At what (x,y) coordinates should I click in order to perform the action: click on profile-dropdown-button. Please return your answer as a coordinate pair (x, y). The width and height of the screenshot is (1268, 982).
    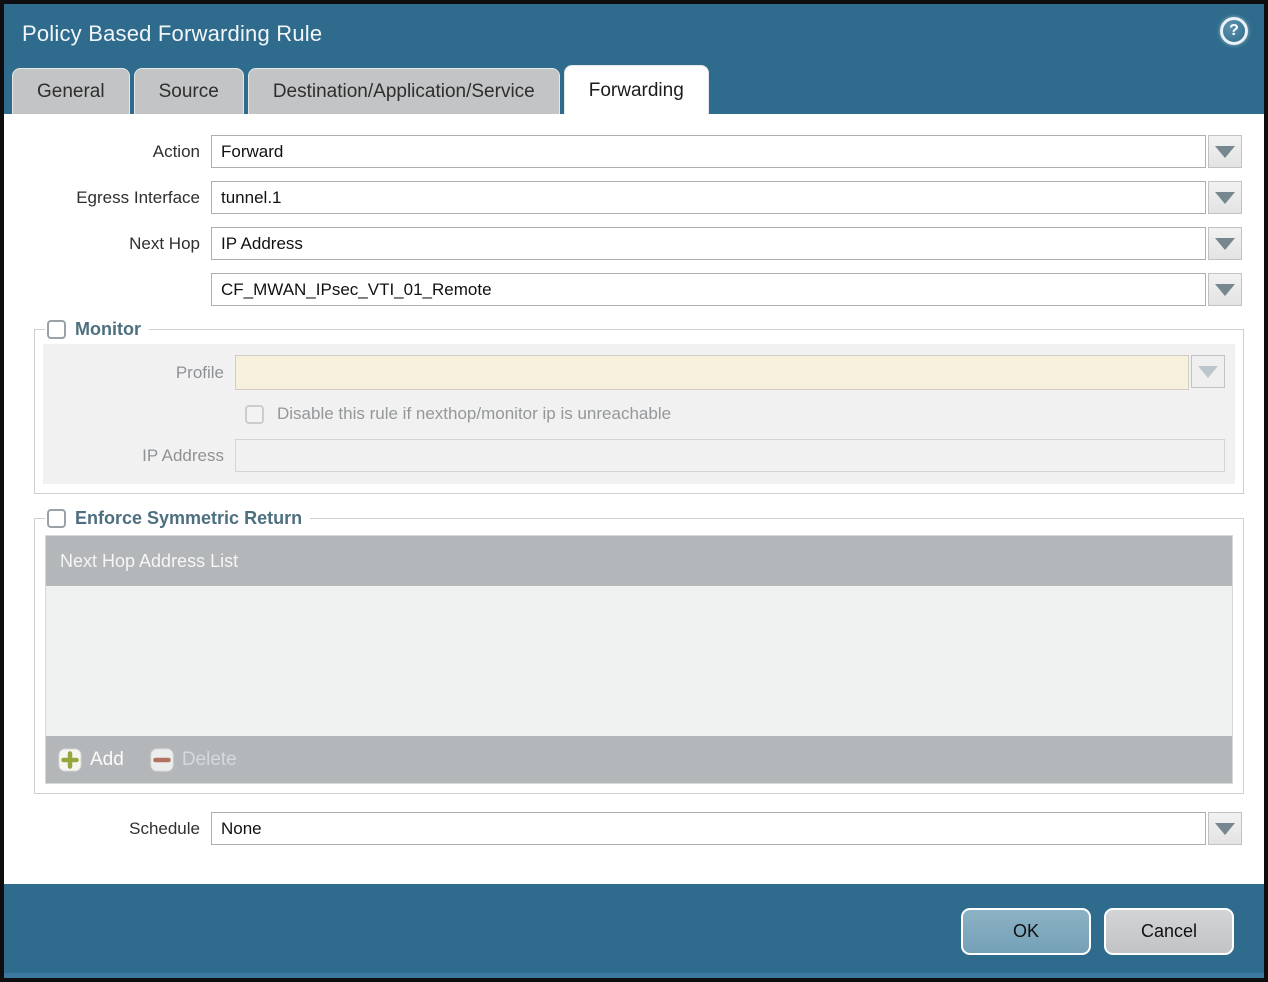
    Looking at the image, I should click on (1208, 371).